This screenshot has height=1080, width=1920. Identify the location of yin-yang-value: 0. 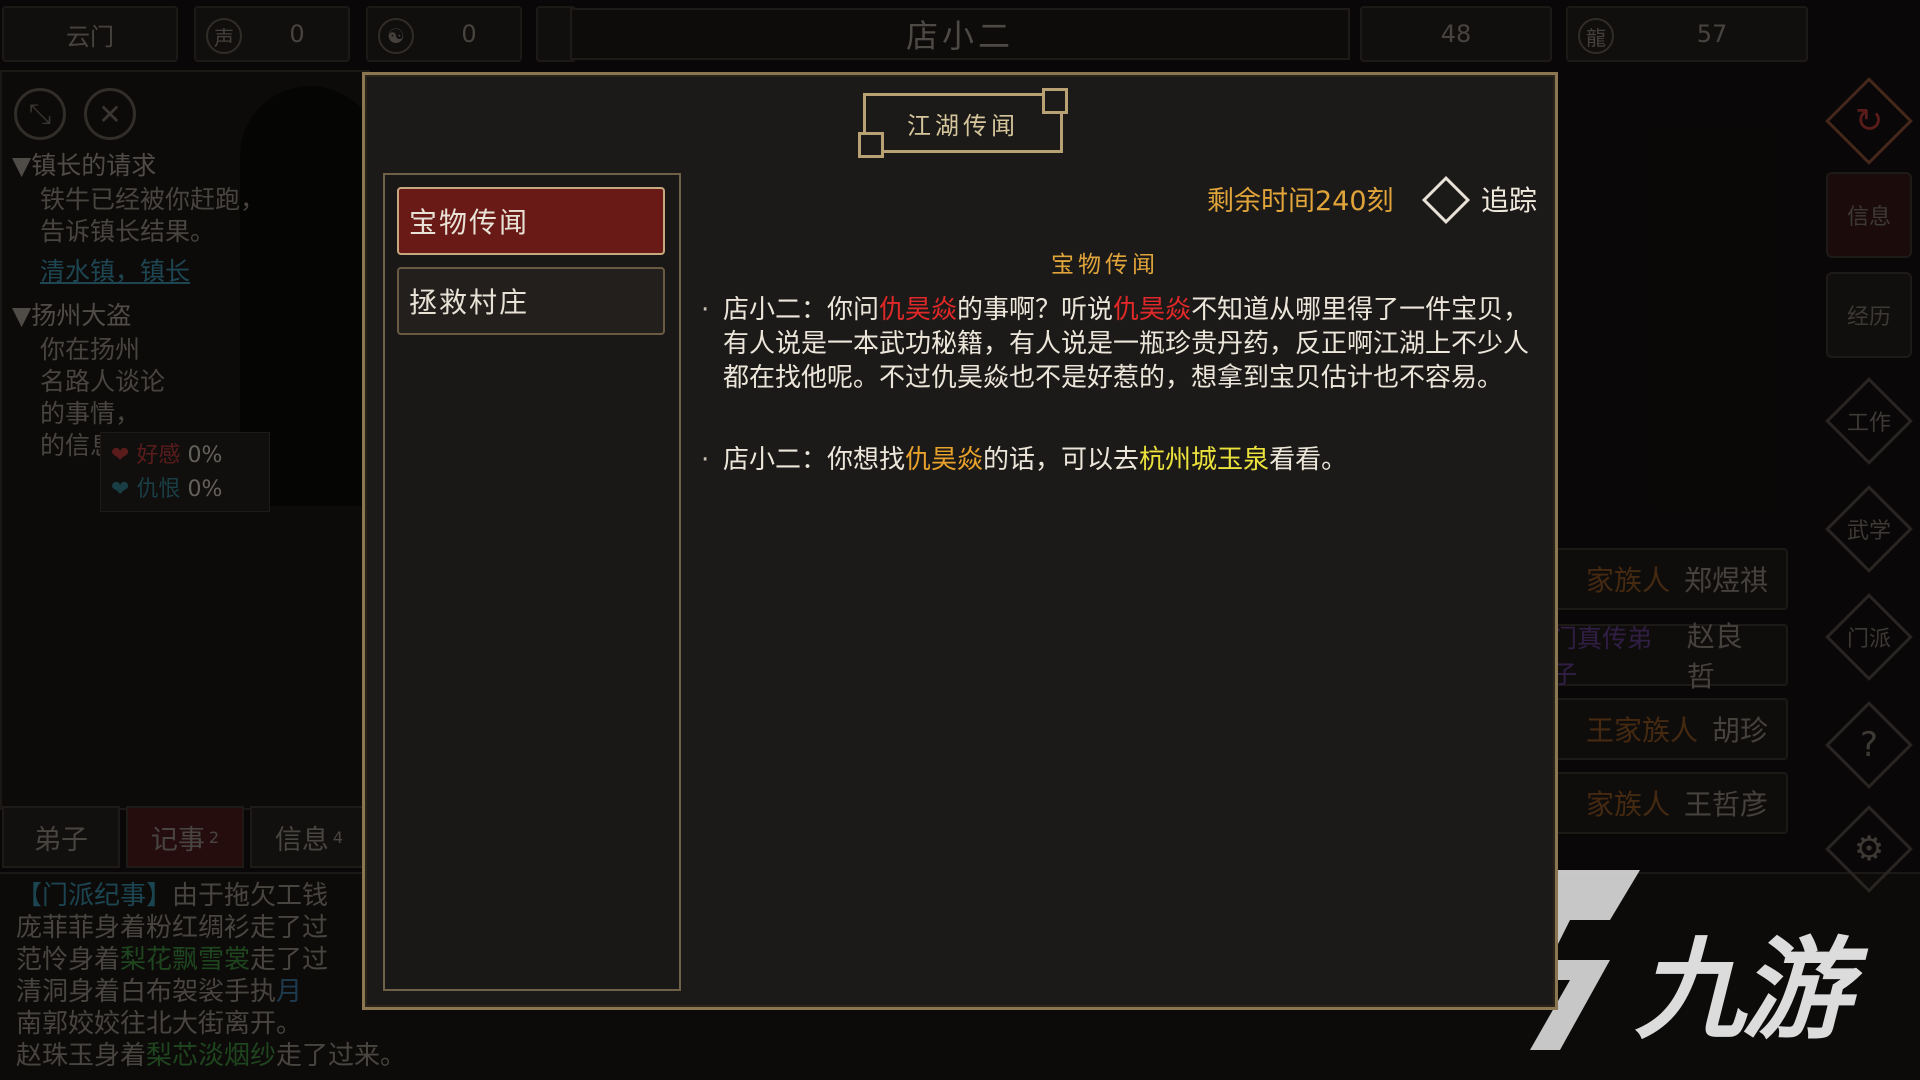
(469, 34).